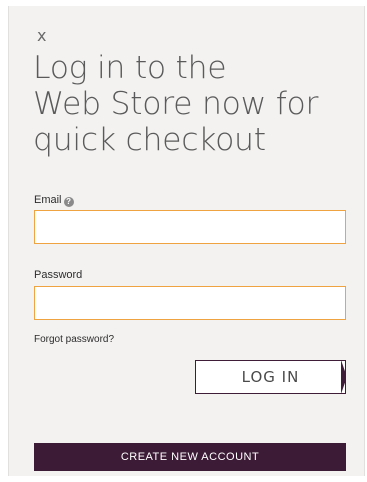 The width and height of the screenshot is (367, 482). I want to click on log-in-button: LOG IN, so click(270, 377).